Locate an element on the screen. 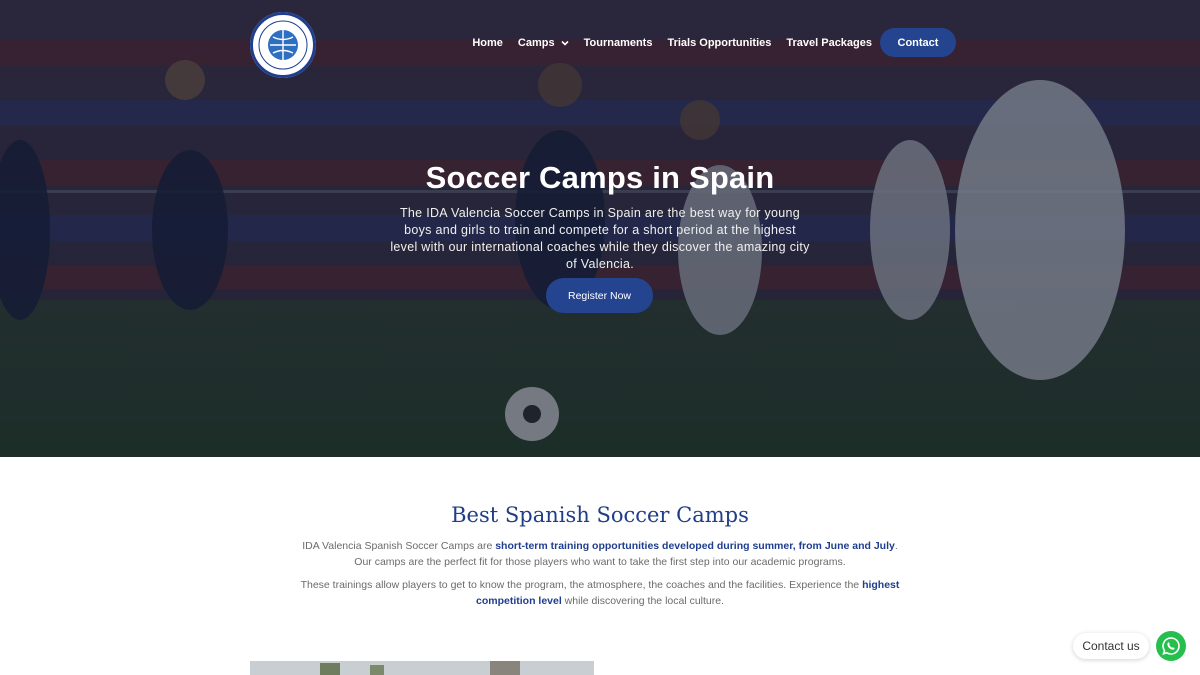  nav-camps-label: Camps is located at coordinates (536, 42).